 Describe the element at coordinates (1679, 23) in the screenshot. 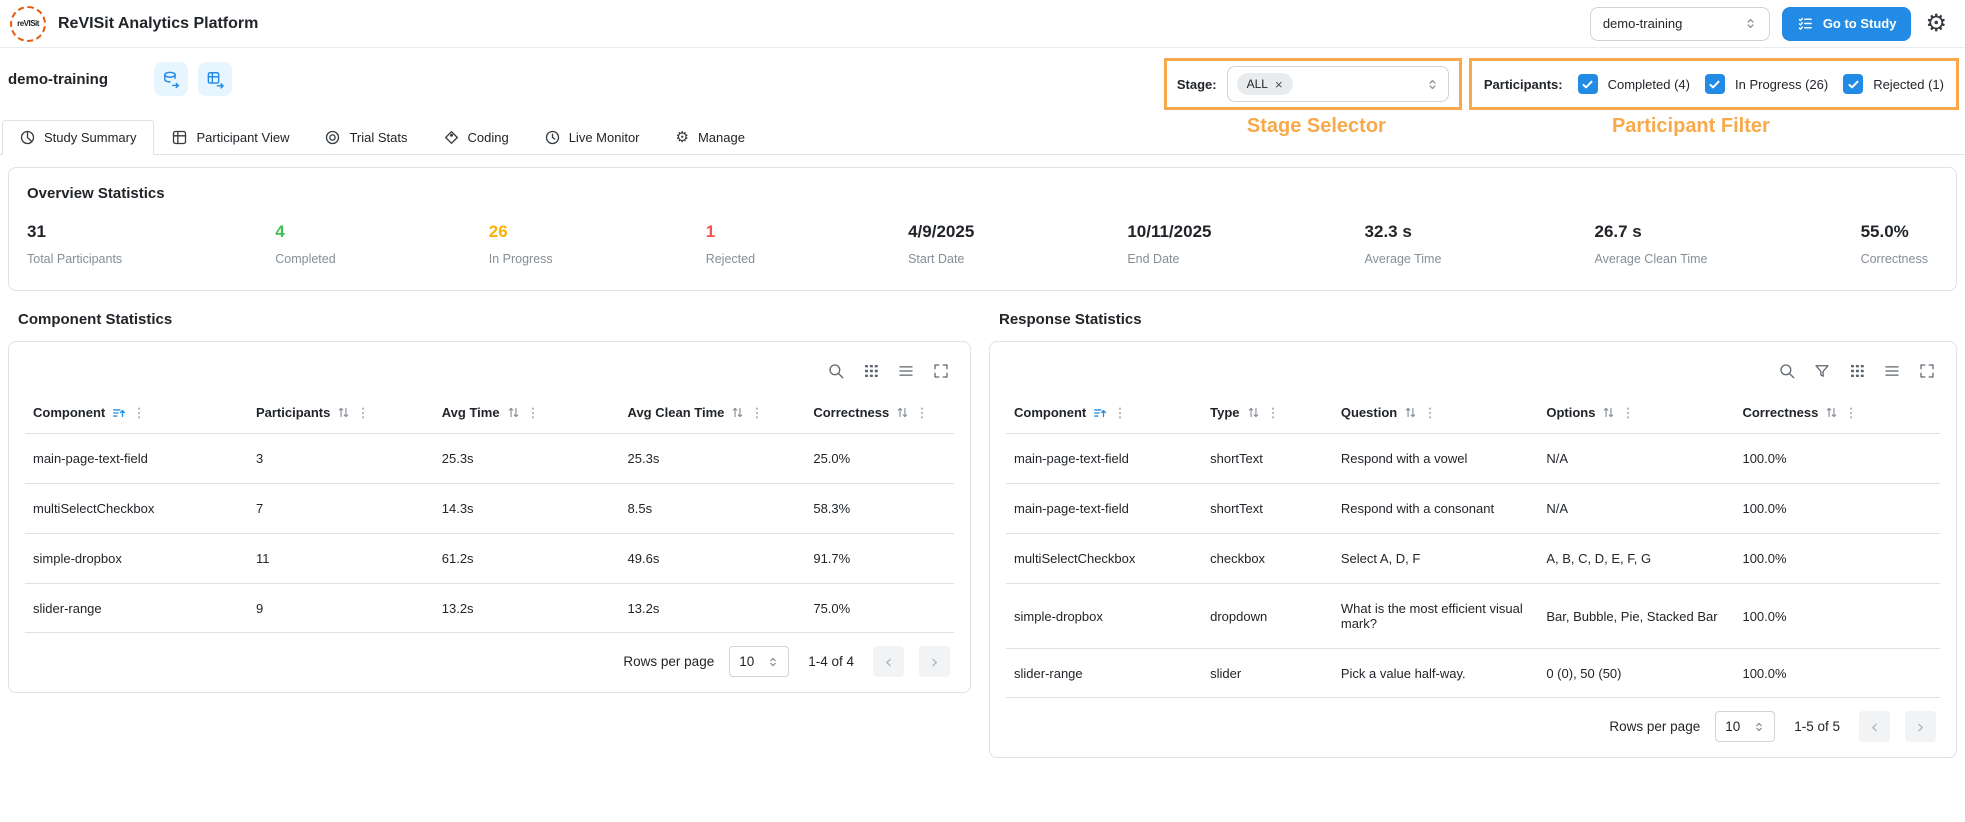

I see `study-select: demo-training` at that location.